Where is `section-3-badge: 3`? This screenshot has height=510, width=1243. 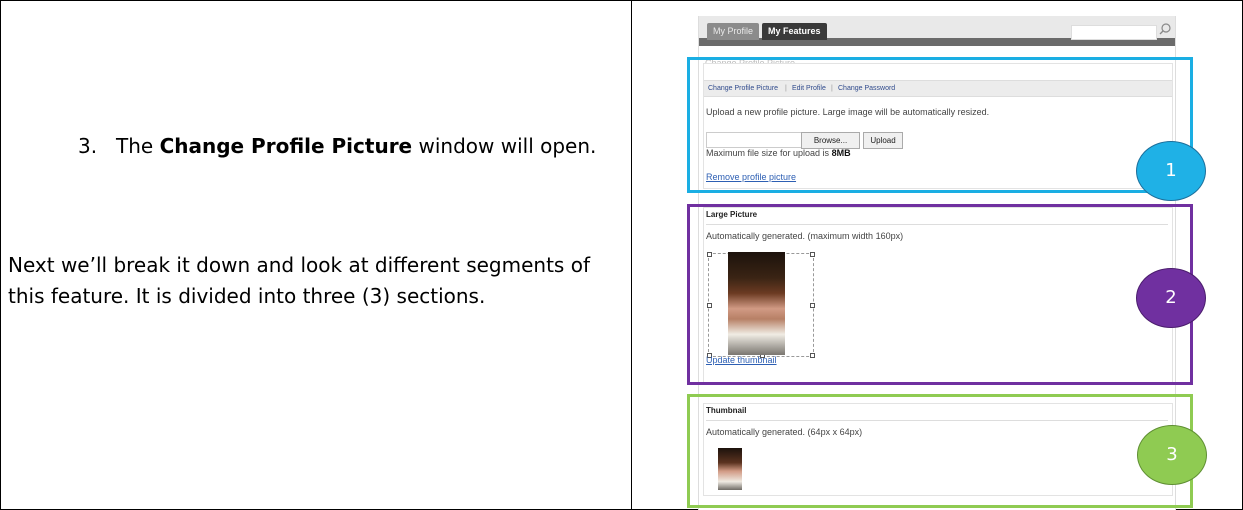
section-3-badge: 3 is located at coordinates (1172, 455).